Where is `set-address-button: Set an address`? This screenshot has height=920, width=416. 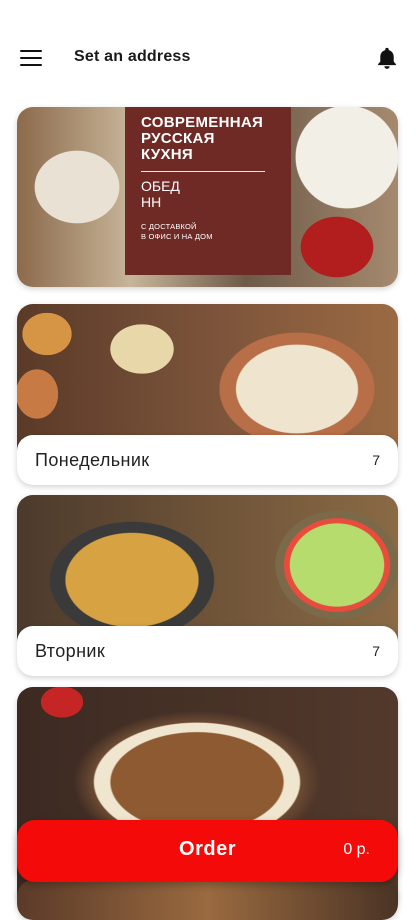
set-address-button: Set an address is located at coordinates (132, 57).